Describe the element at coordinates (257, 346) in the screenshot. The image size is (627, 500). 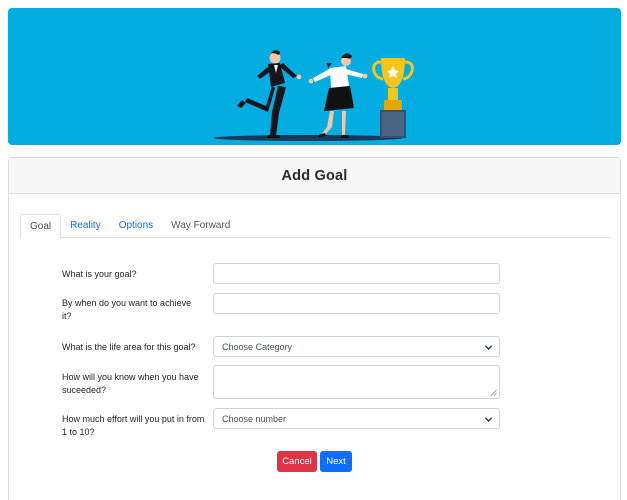
I see `life-area-selected-value: Choose Category` at that location.